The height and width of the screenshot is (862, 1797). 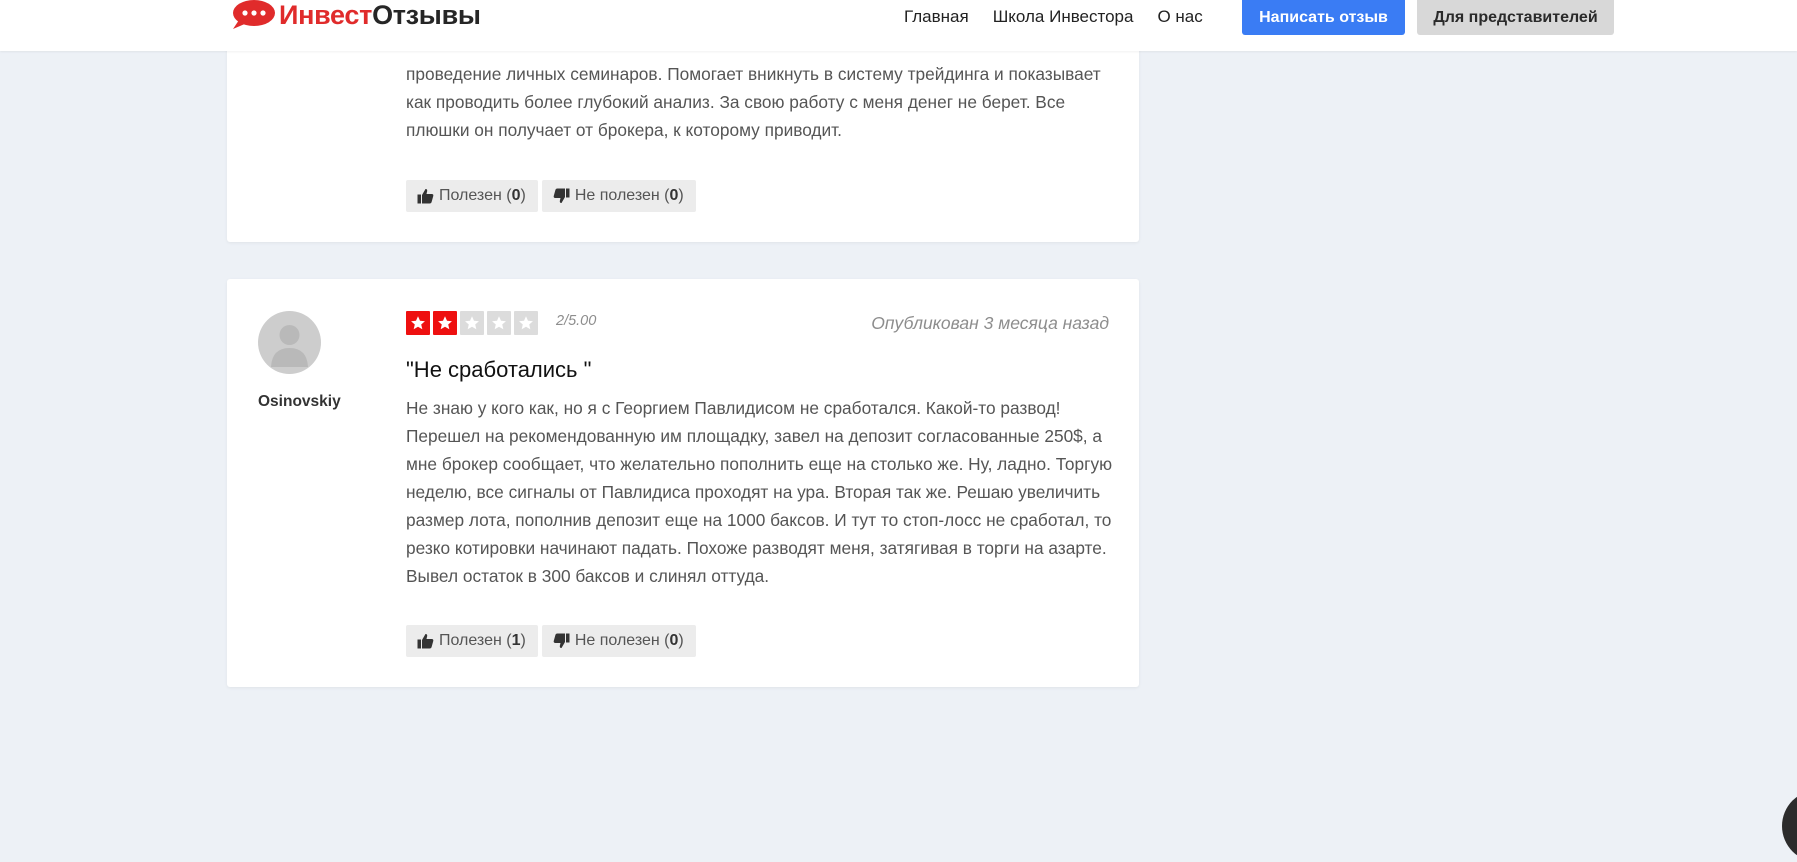 I want to click on helpful-button: Полезен (0), so click(x=472, y=196).